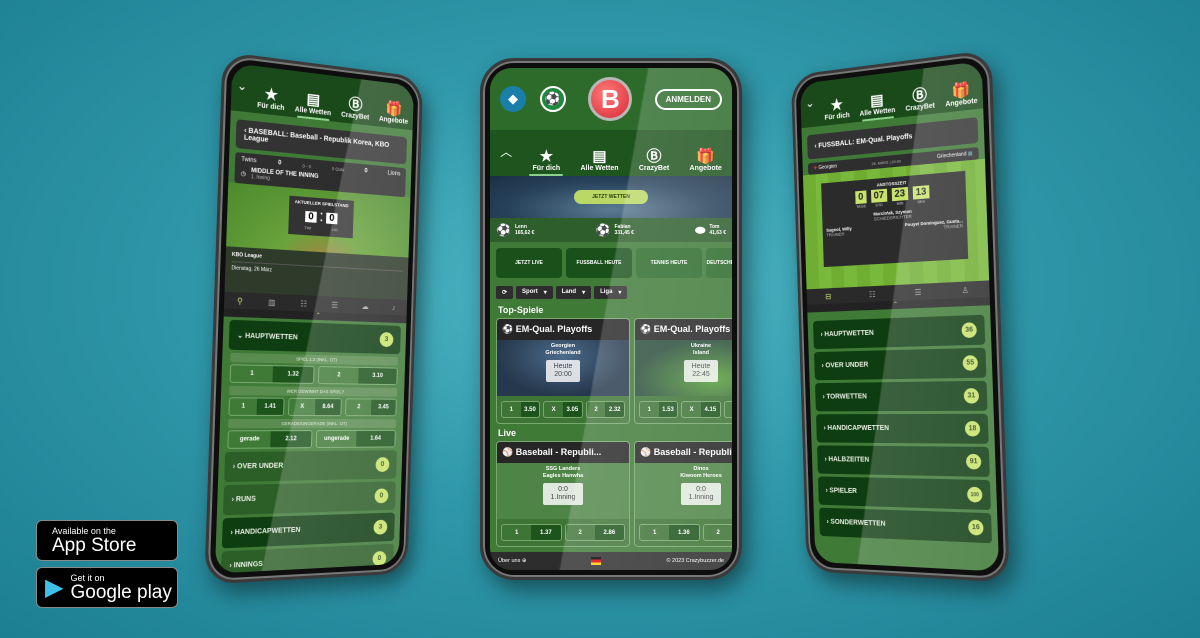 This screenshot has width=1200, height=638. I want to click on odds-row: 1 1.32 2 3.10, so click(313, 375).